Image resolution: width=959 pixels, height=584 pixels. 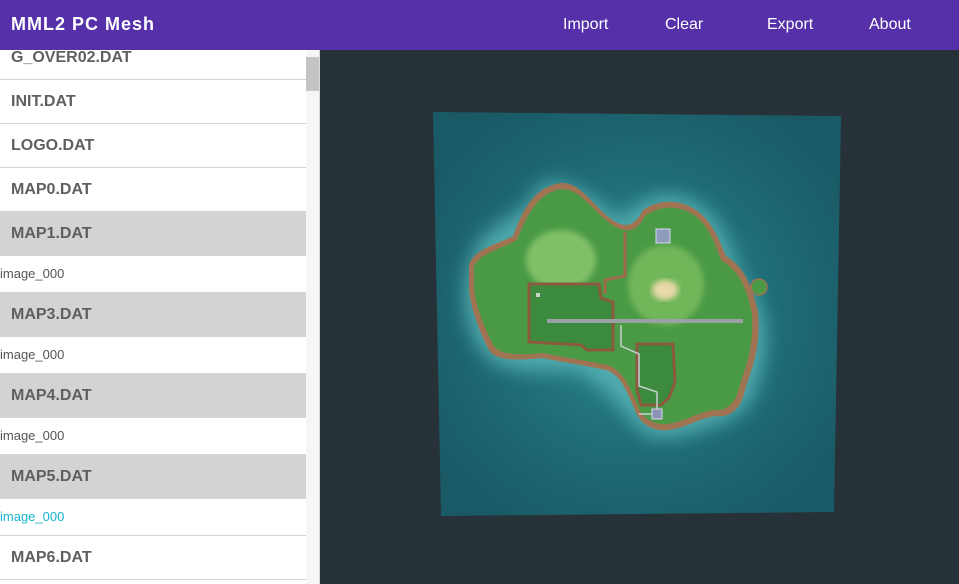 What do you see at coordinates (479, 25) in the screenshot?
I see `app-header: MML2 PC Mesh Import Clear Export About` at bounding box center [479, 25].